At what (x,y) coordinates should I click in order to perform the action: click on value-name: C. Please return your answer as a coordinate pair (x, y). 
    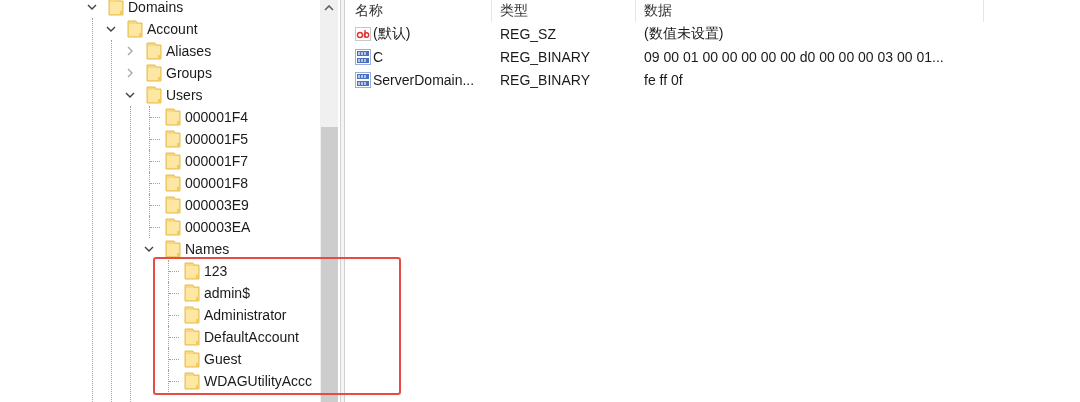
    Looking at the image, I should click on (378, 56).